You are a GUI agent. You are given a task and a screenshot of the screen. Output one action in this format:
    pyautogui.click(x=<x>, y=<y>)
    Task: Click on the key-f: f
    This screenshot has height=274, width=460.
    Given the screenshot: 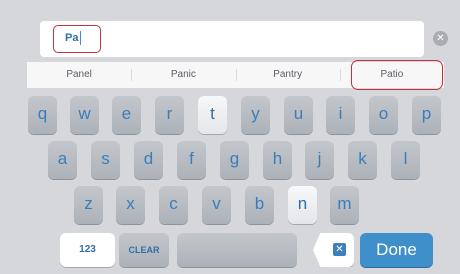 What is the action you would take?
    pyautogui.click(x=191, y=160)
    